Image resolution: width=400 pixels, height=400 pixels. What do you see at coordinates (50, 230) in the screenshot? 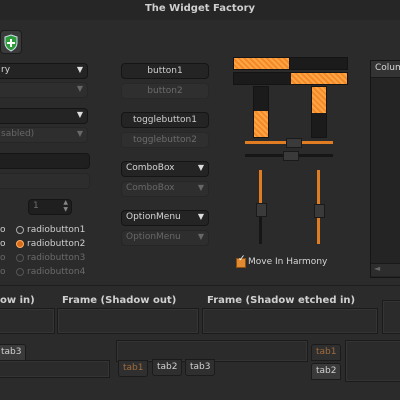
I see `radiobutton-1: radiobutton1` at bounding box center [50, 230].